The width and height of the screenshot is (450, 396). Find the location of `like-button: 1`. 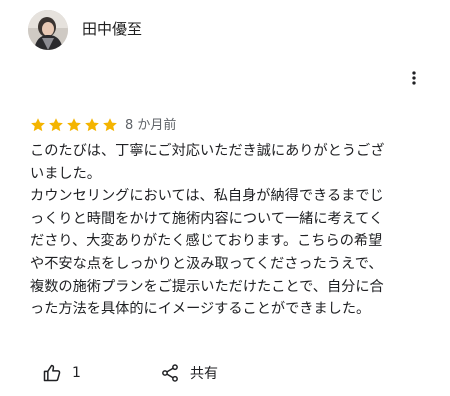

like-button: 1 is located at coordinates (61, 373).